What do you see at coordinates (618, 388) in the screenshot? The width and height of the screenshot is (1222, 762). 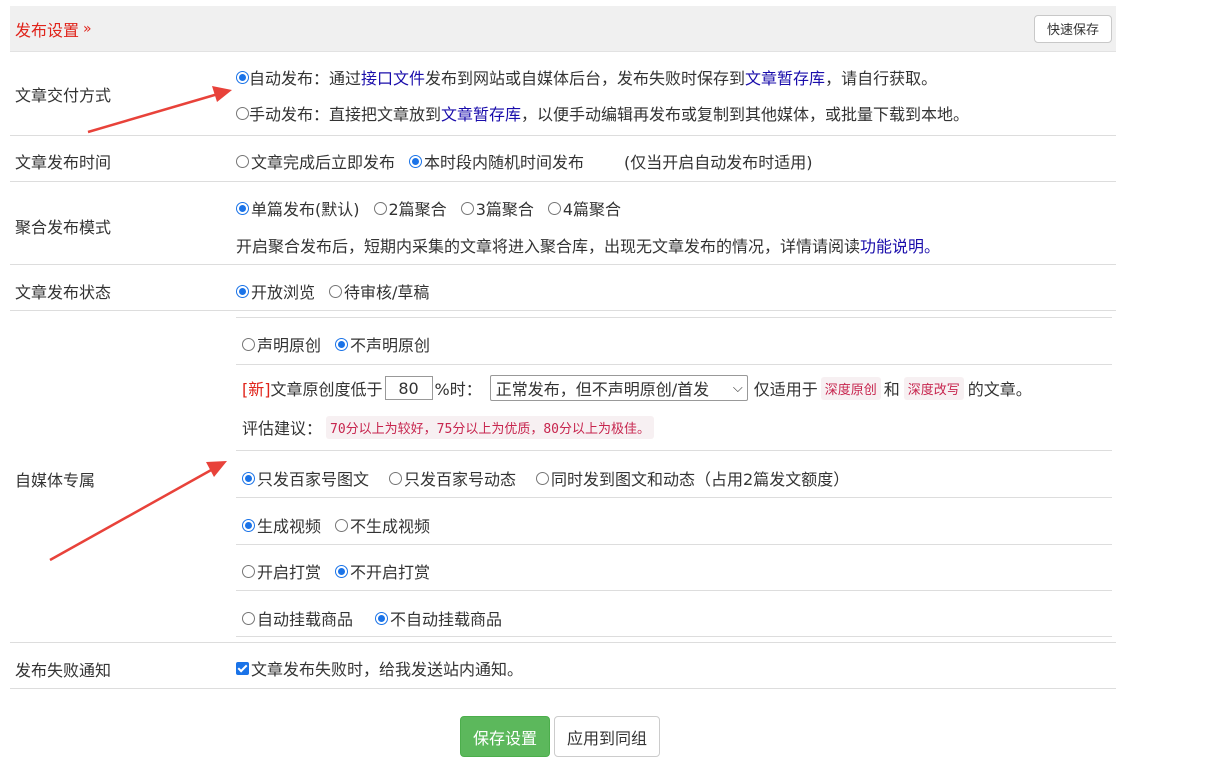 I see `originality-action-select: 正常发布，但不声明原创/首发 ⌵` at bounding box center [618, 388].